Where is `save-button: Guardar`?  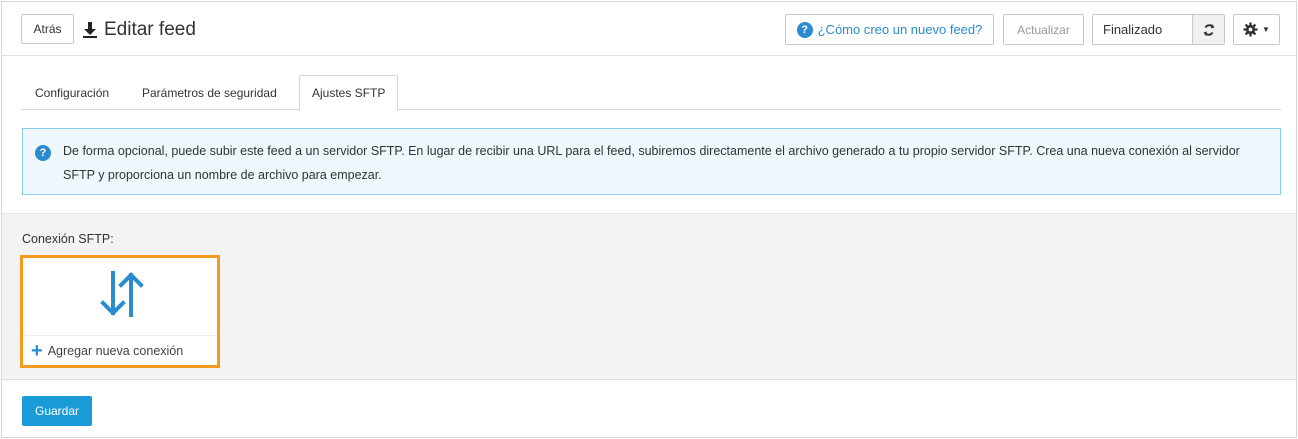 save-button: Guardar is located at coordinates (57, 411).